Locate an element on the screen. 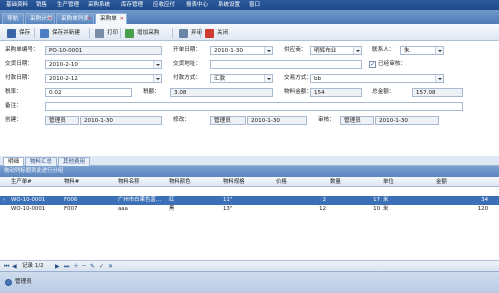  cell-qty: 17 is located at coordinates (355, 200).